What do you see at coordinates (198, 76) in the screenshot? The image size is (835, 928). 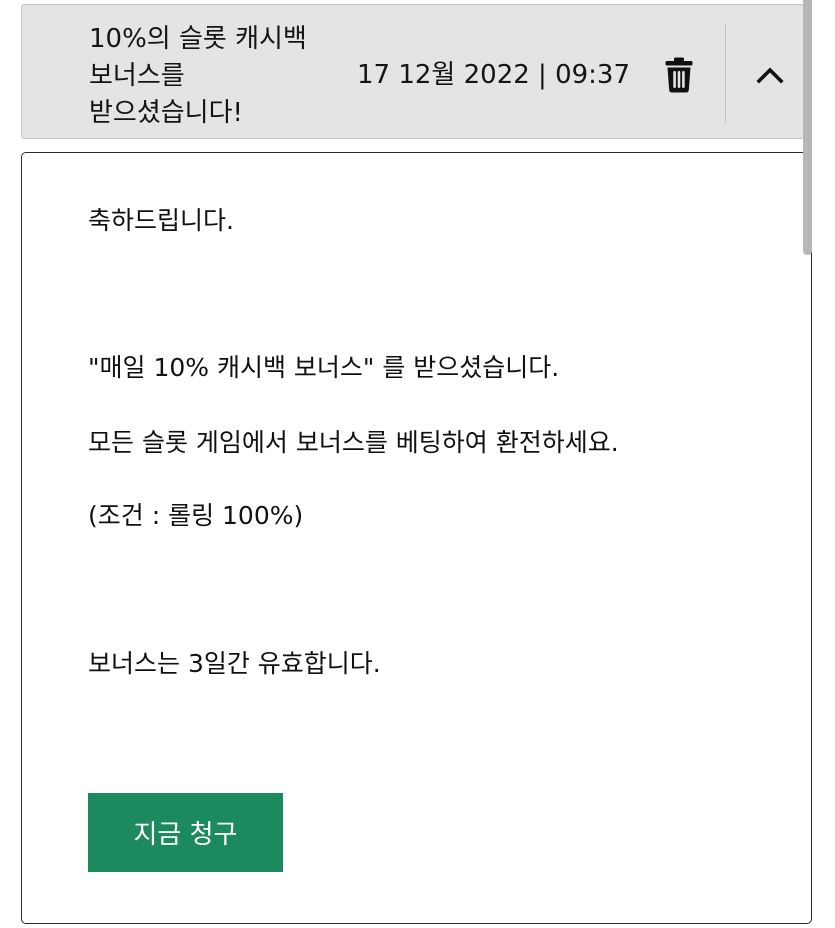 I see `message-title: 10%의 슬롯 캐시백 보너스를 받으셨습니다!` at bounding box center [198, 76].